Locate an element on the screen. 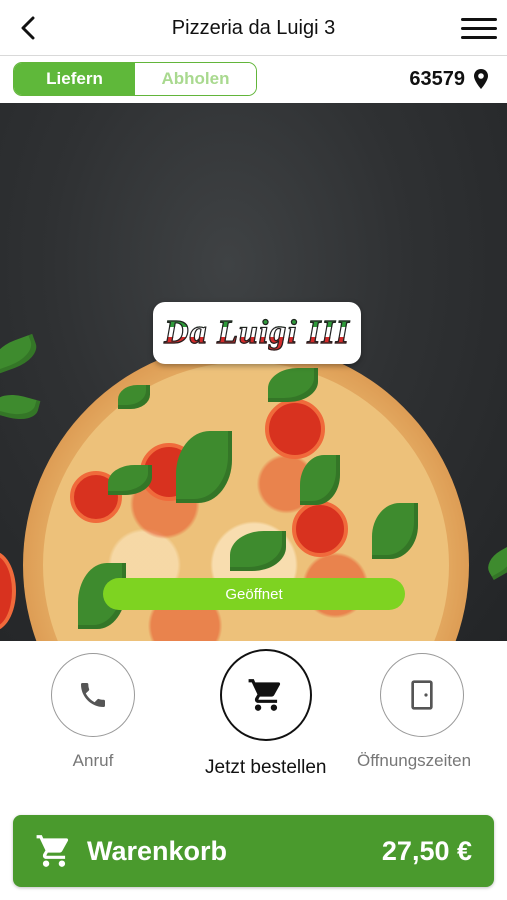  order-now-action: Jetzt bestellen is located at coordinates (266, 714).